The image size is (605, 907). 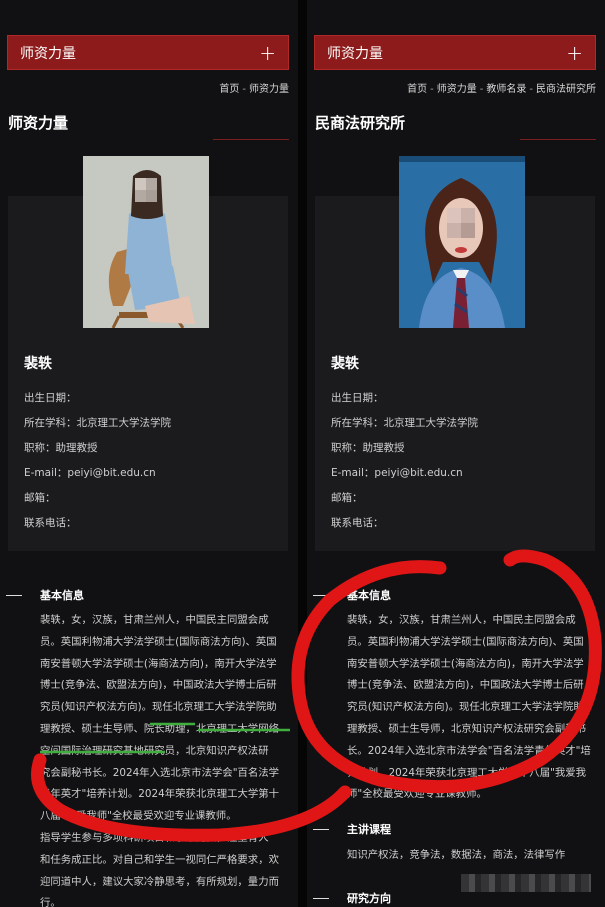 I want to click on breadcrumb-current: 民商法研究所, so click(x=566, y=89).